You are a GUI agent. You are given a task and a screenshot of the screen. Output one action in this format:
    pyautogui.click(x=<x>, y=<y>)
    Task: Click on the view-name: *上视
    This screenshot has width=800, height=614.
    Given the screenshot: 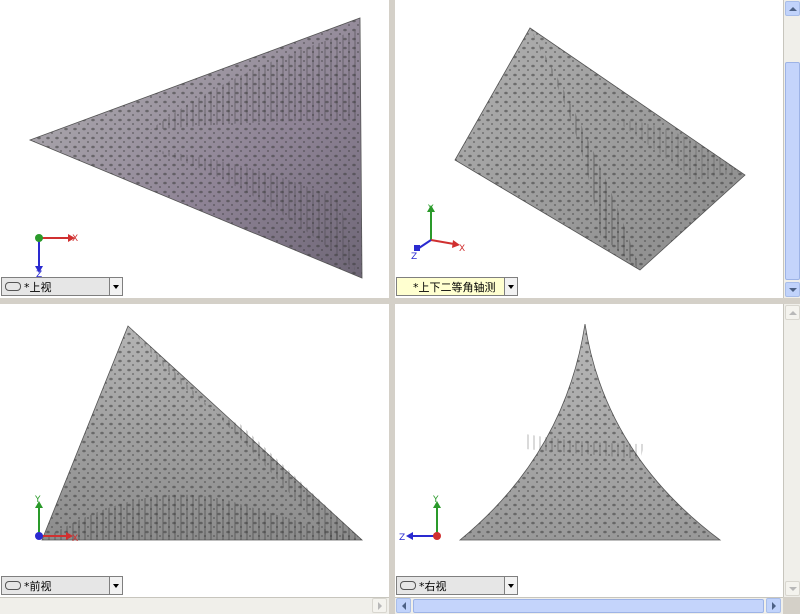 What is the action you would take?
    pyautogui.click(x=38, y=287)
    